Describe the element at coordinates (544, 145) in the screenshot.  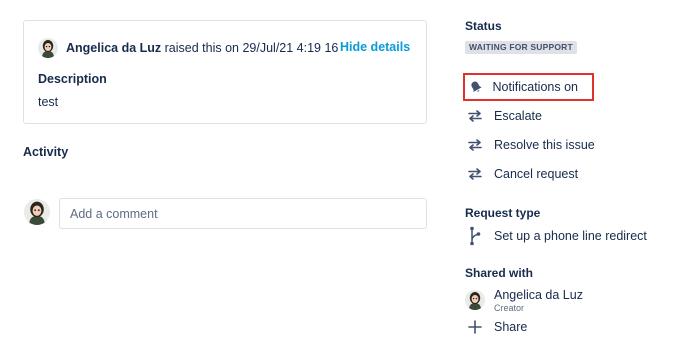
I see `resolve-issue-label: Resolve this issue` at that location.